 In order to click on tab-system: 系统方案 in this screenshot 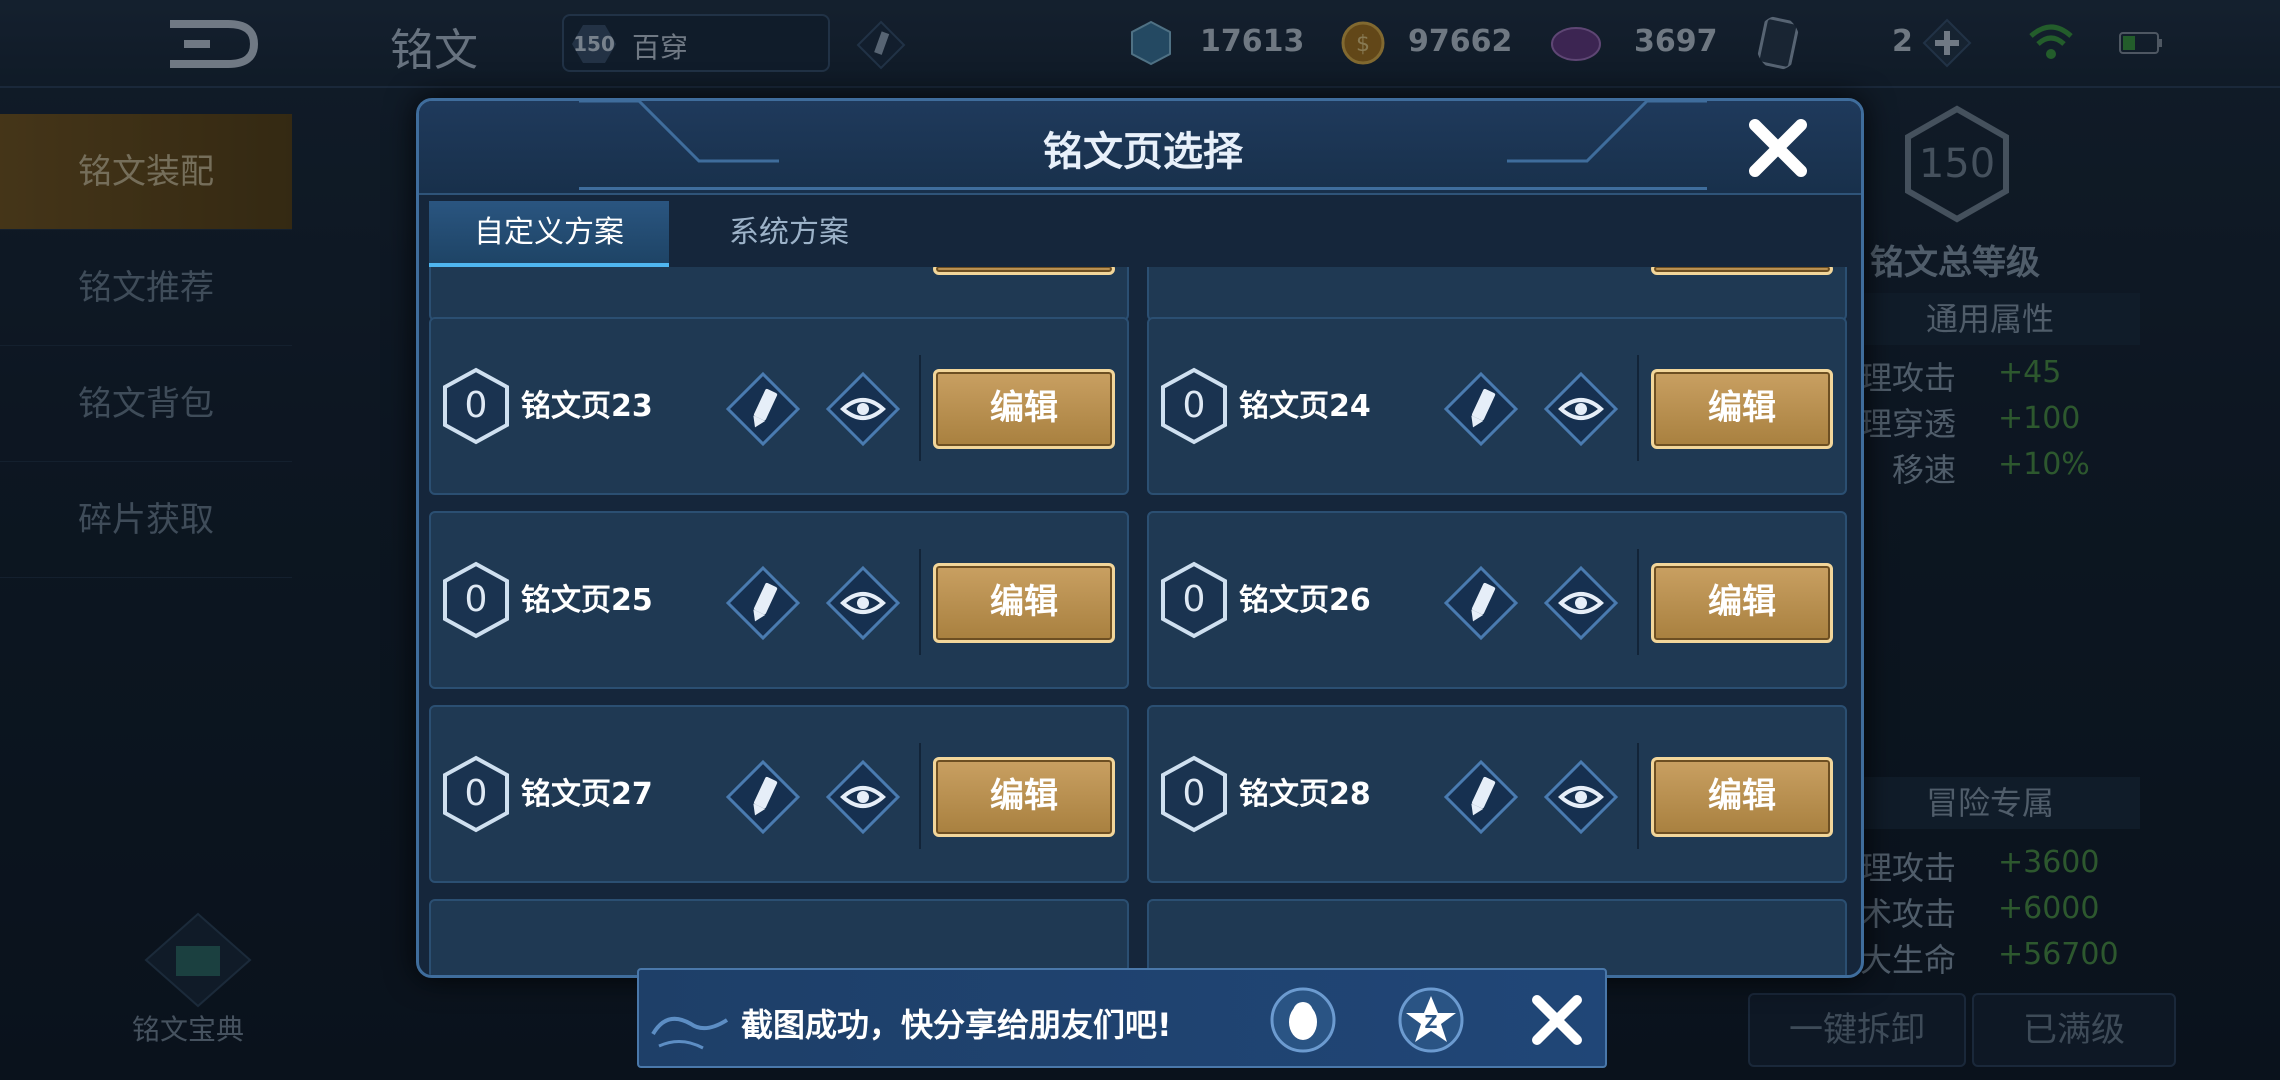, I will do `click(789, 234)`.